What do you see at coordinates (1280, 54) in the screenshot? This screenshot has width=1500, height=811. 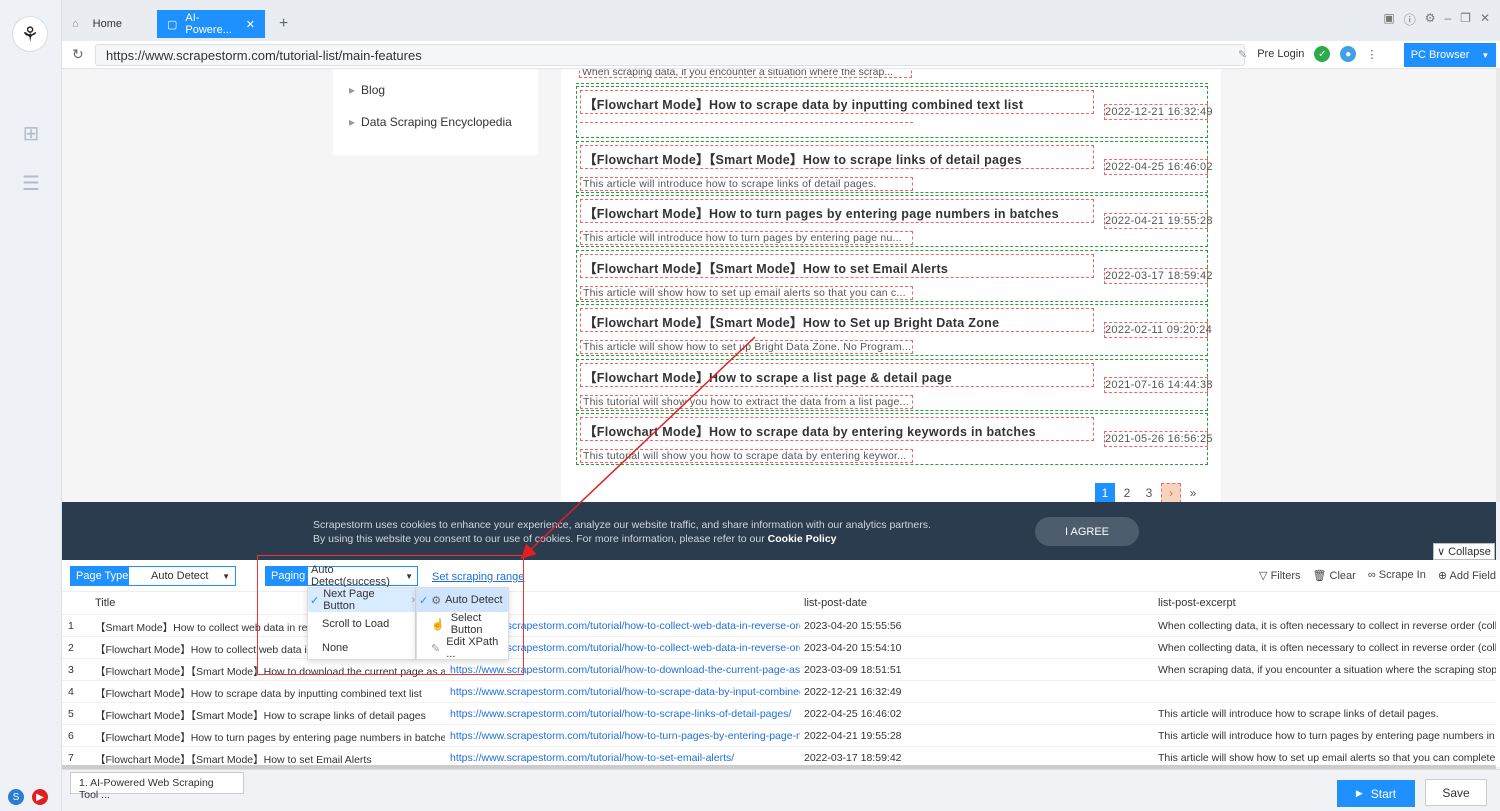 I see `pre-login-button: Pre Login` at bounding box center [1280, 54].